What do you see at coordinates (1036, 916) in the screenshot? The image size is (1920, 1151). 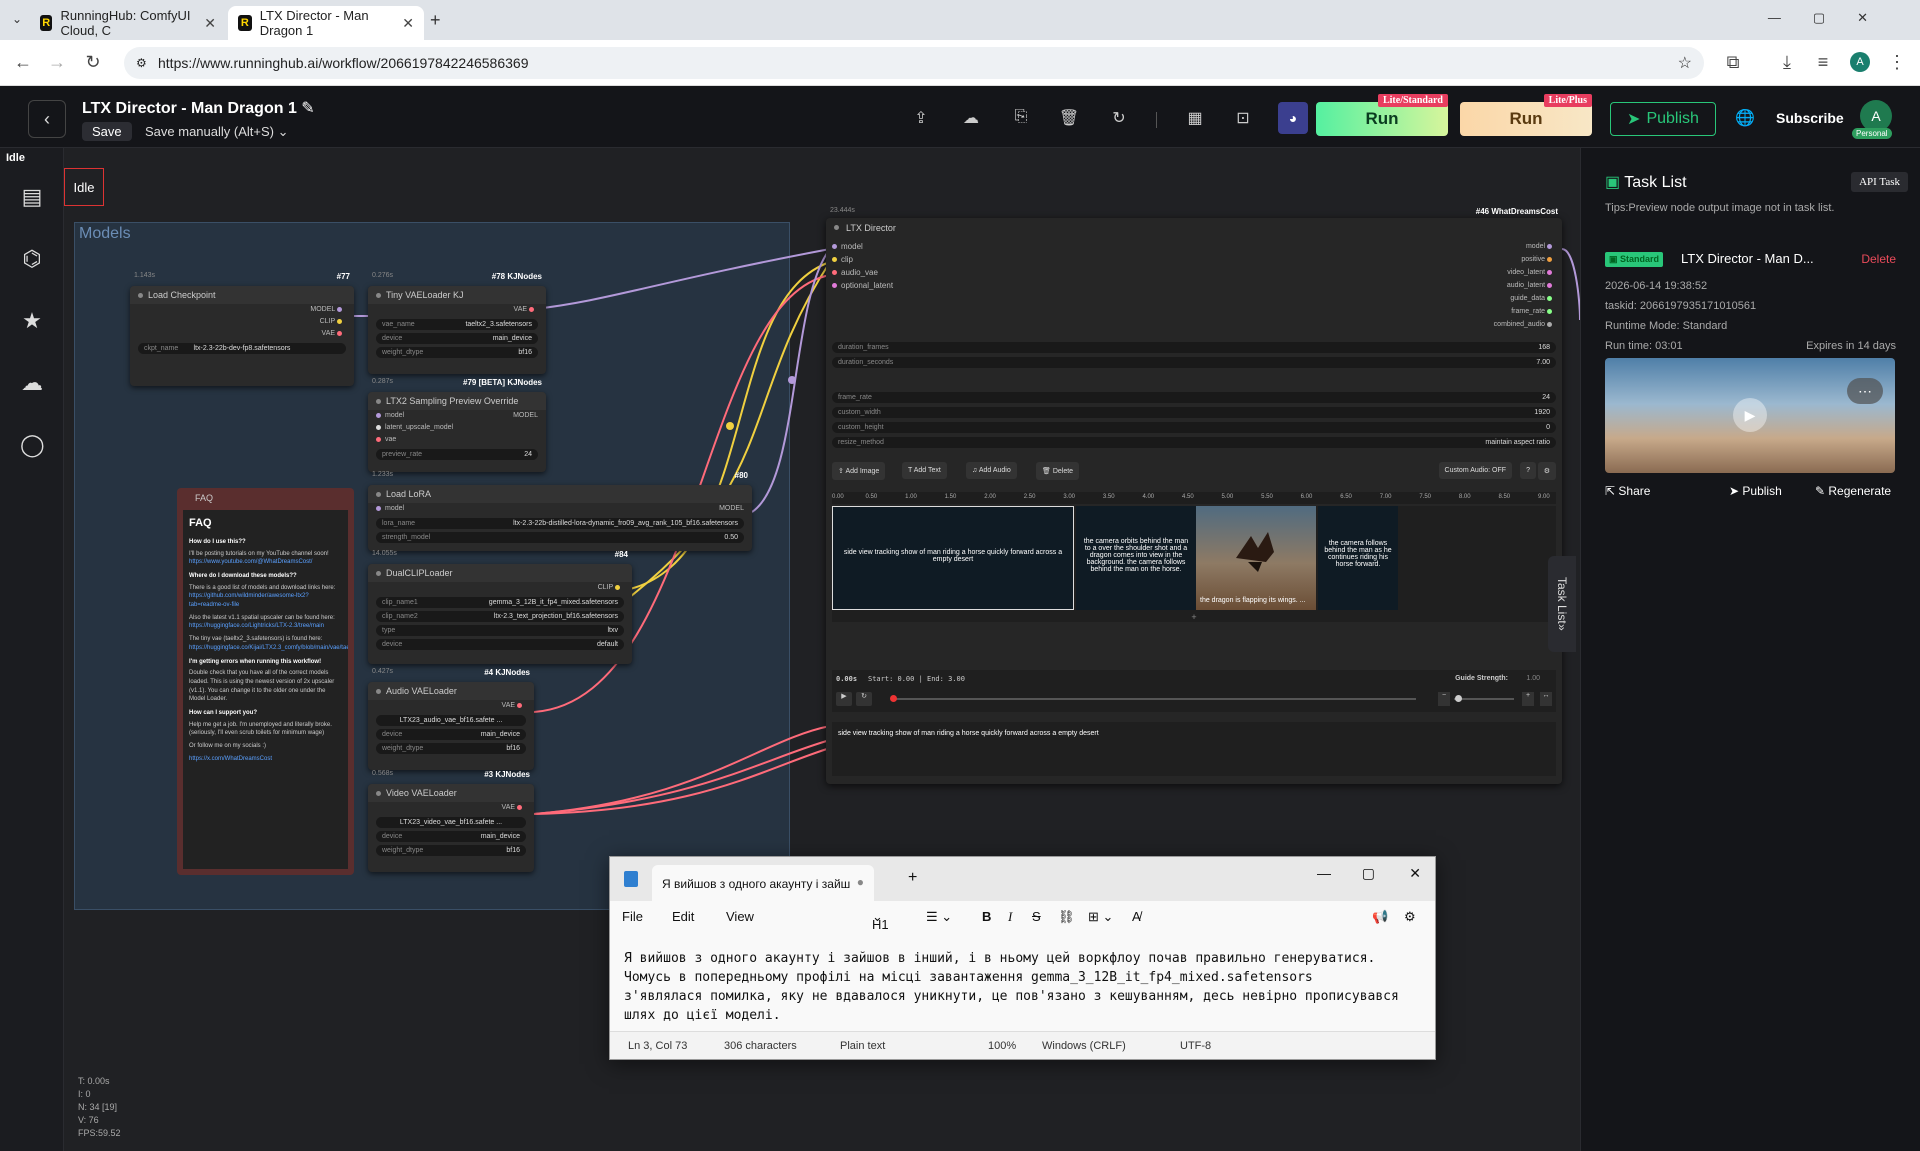 I see `strikethrough-icon: S` at bounding box center [1036, 916].